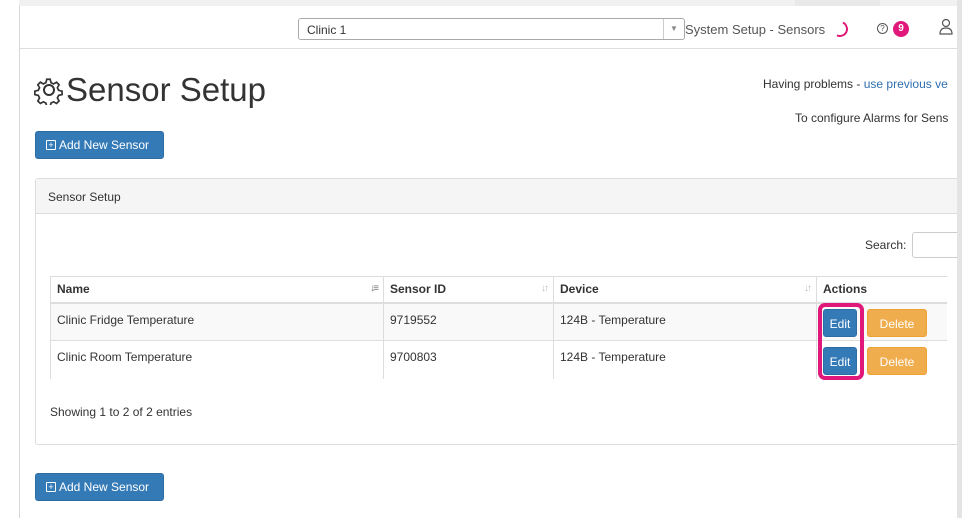 This screenshot has width=962, height=518. I want to click on column-label: Device, so click(579, 289).